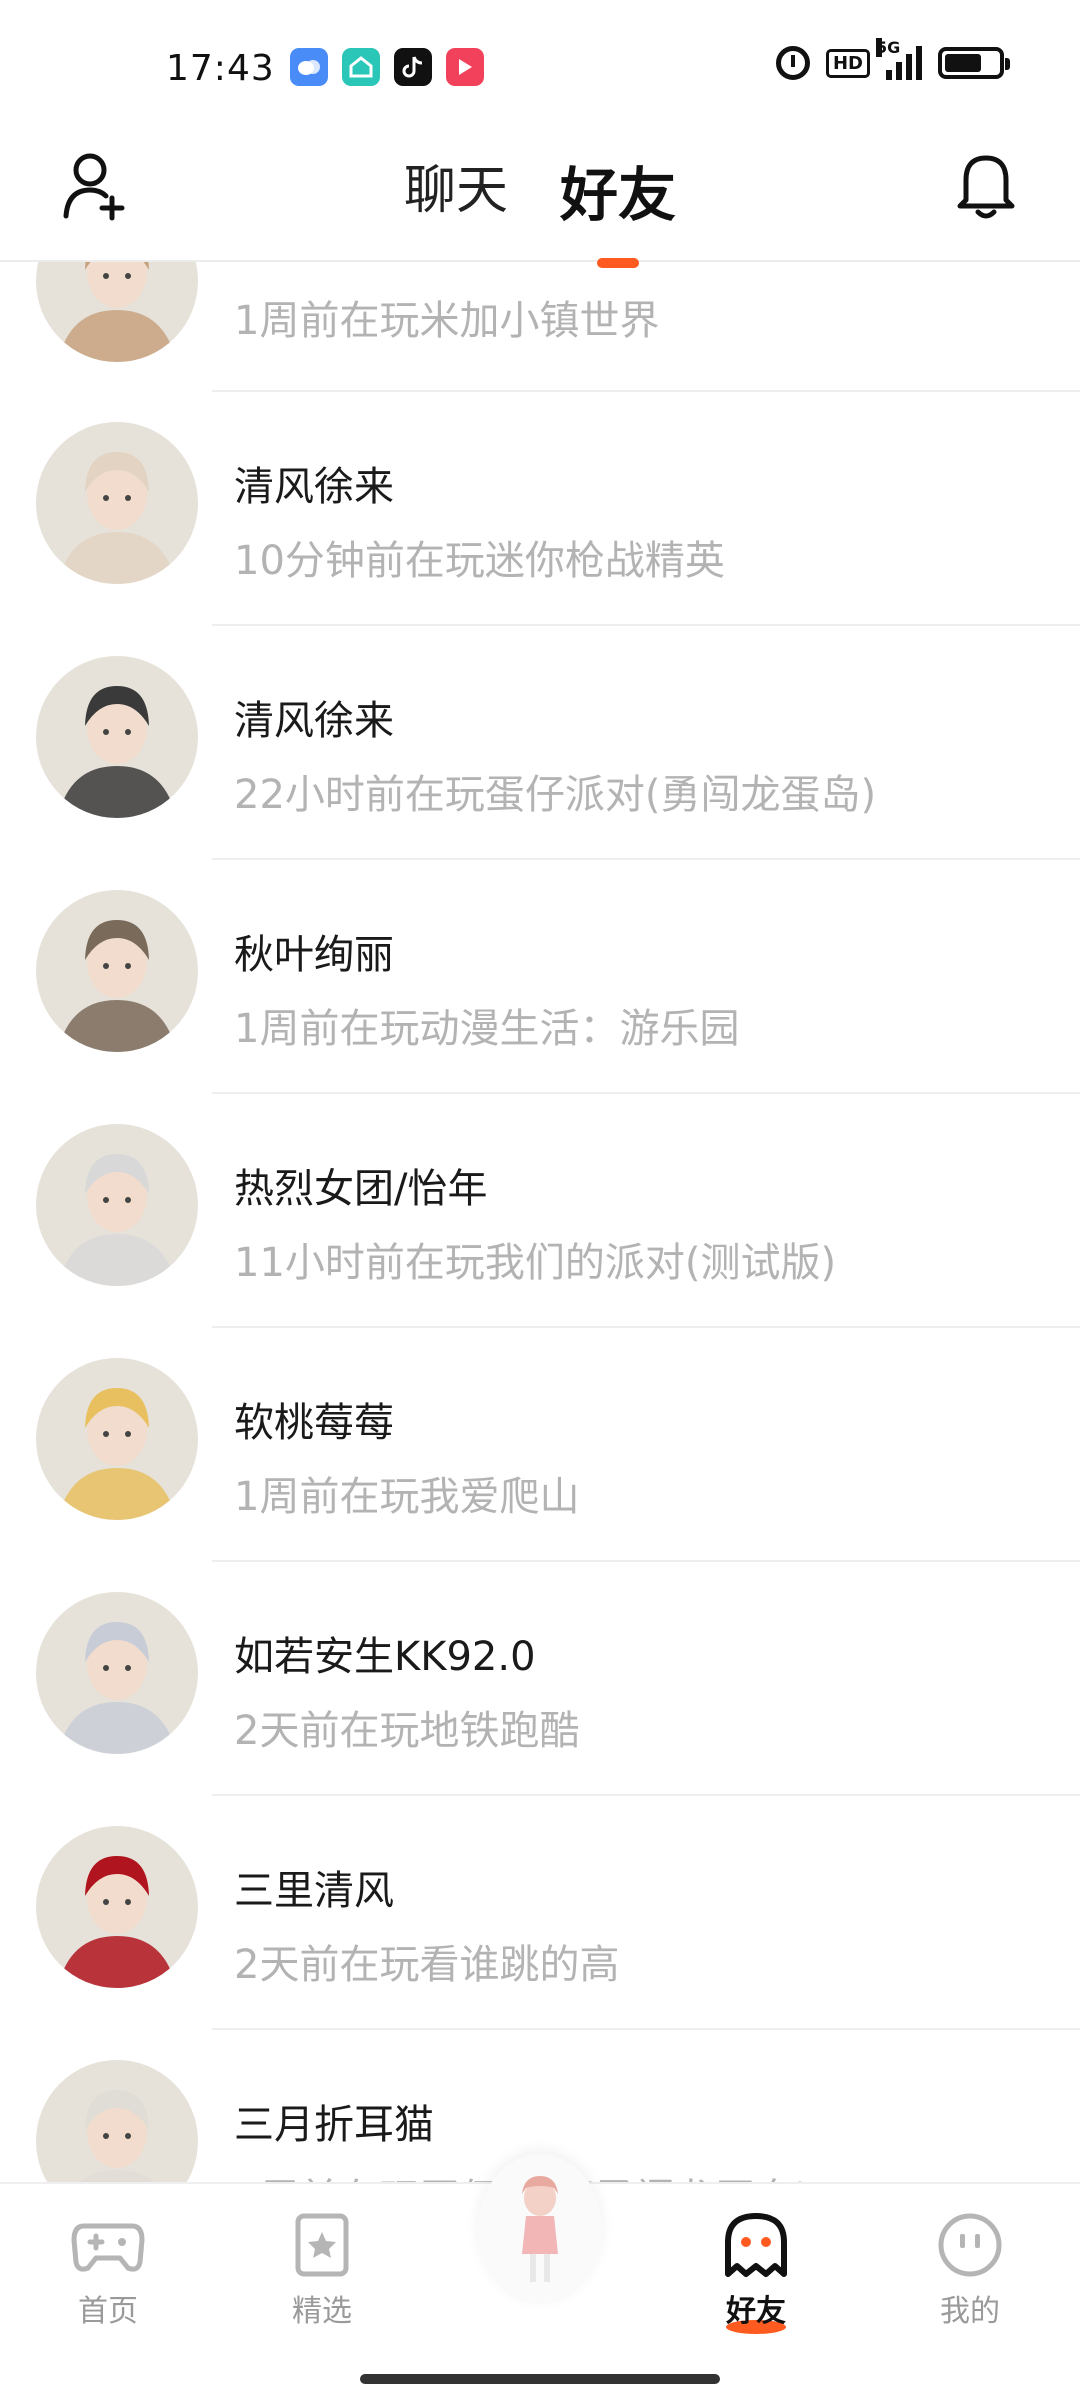  Describe the element at coordinates (970, 2245) in the screenshot. I see `smiley-profile-icon` at that location.